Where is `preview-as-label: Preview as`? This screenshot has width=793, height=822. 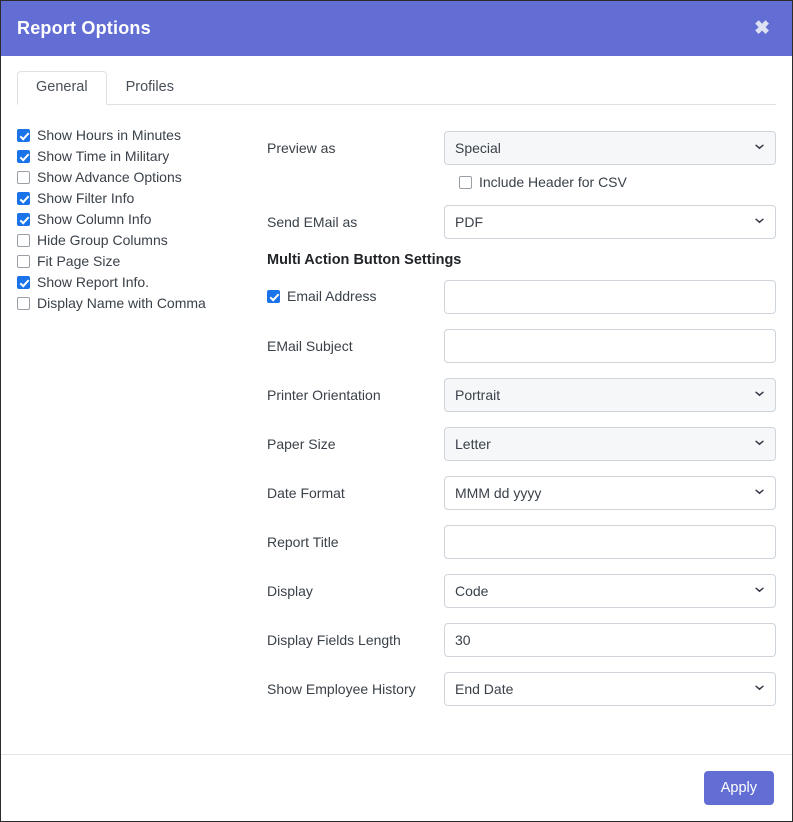
preview-as-label: Preview as is located at coordinates (301, 147).